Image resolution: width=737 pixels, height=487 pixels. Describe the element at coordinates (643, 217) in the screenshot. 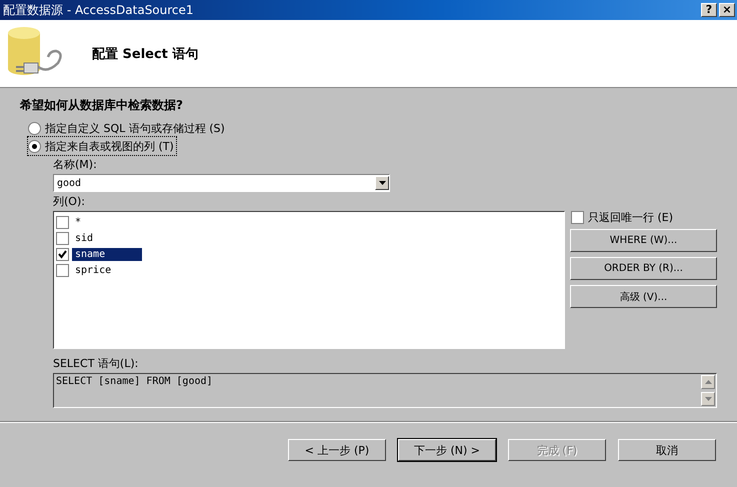

I see `unique-rows-checkbox: 只返回唯一行 (E)` at that location.